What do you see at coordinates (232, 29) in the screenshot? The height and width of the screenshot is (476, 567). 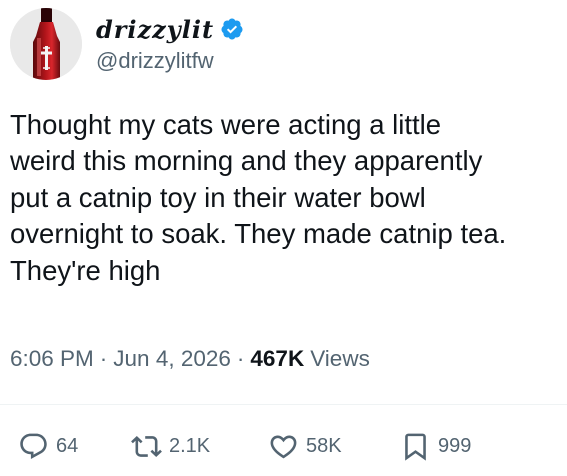 I see `verified-badge-icon` at bounding box center [232, 29].